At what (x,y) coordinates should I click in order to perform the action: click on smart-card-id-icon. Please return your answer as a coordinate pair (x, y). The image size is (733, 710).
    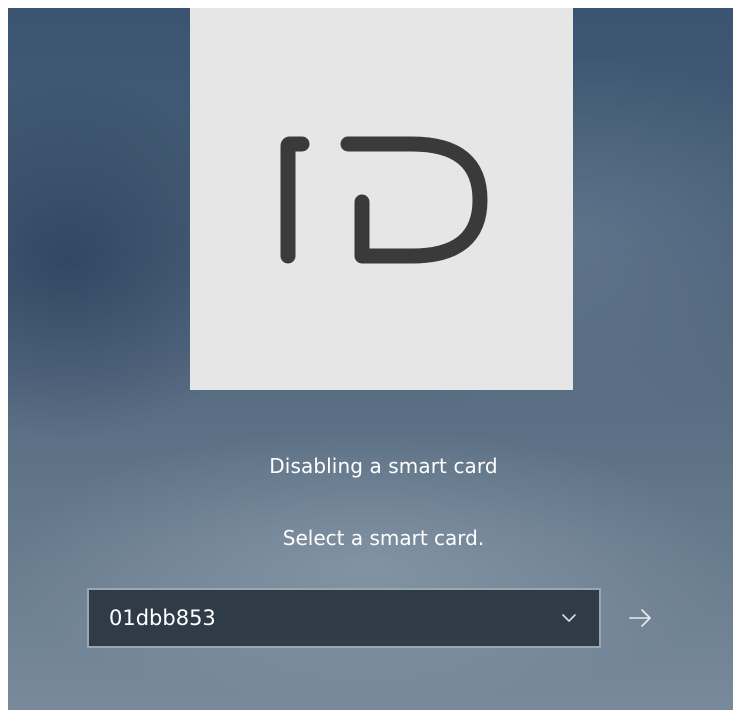
    Looking at the image, I should click on (384, 200).